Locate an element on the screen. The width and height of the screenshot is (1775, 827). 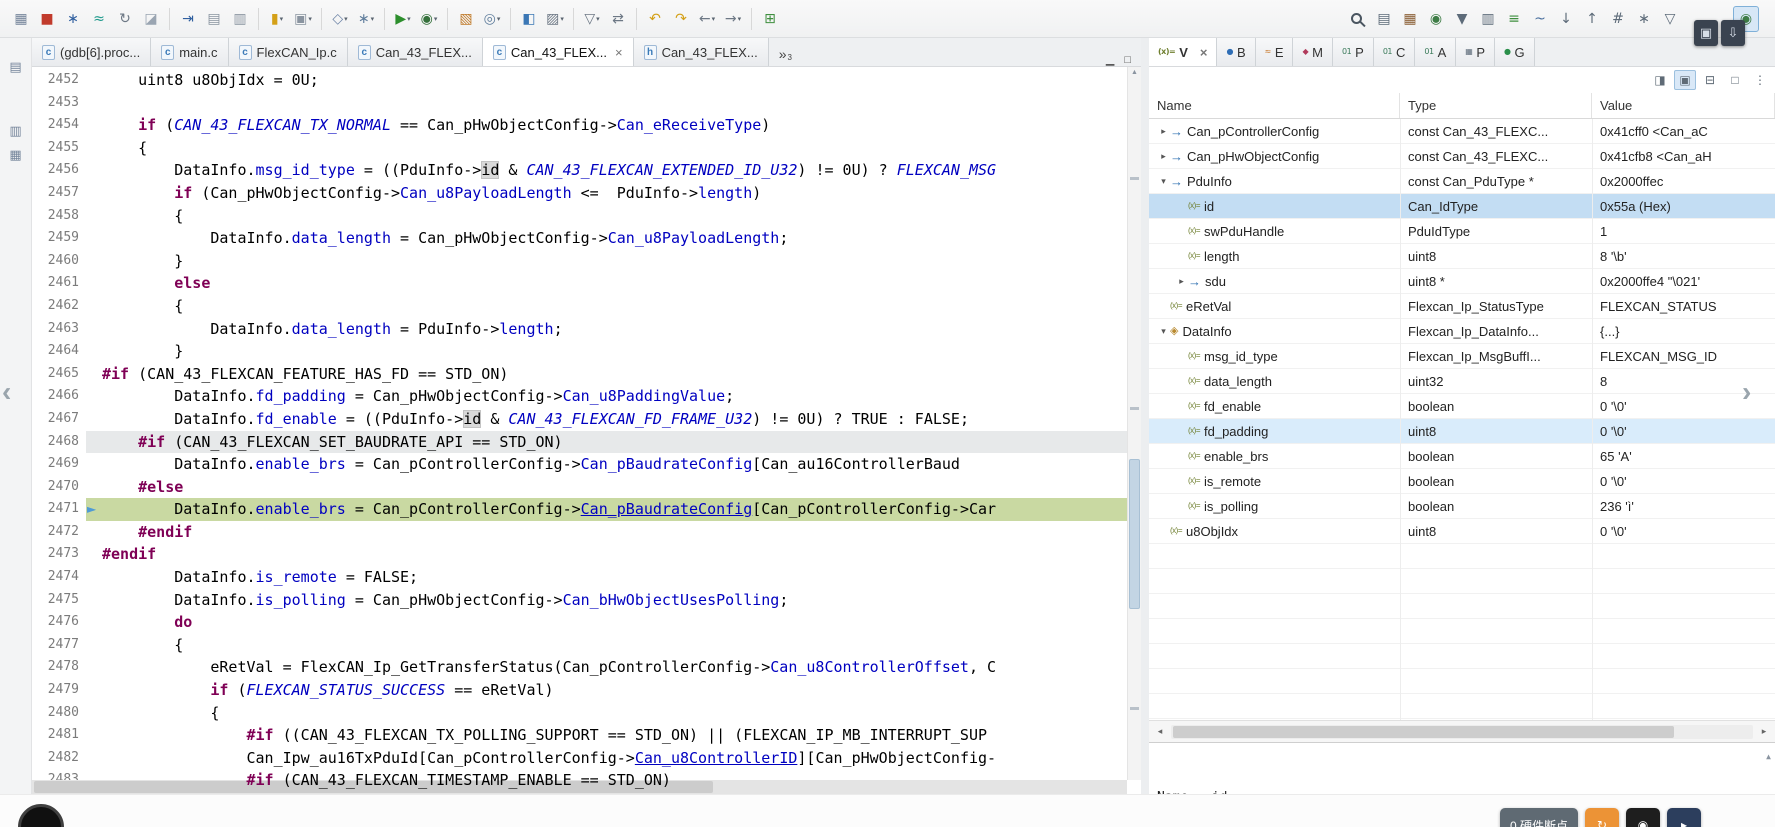
view-tab-peripheral-registers: ▦ P is located at coordinates (1476, 52).